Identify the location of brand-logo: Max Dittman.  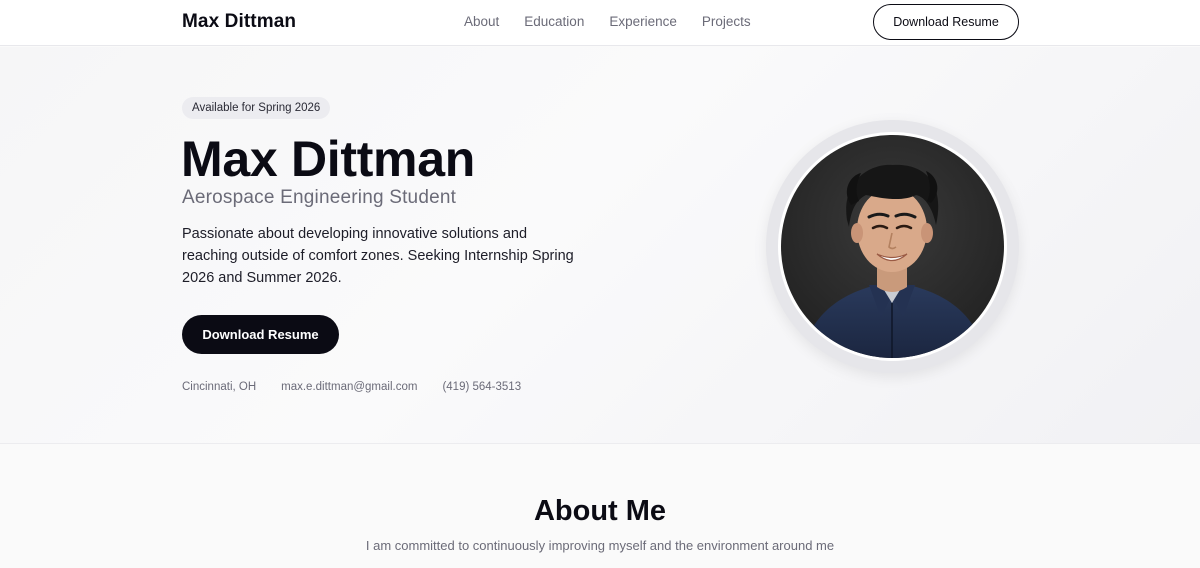
(239, 22).